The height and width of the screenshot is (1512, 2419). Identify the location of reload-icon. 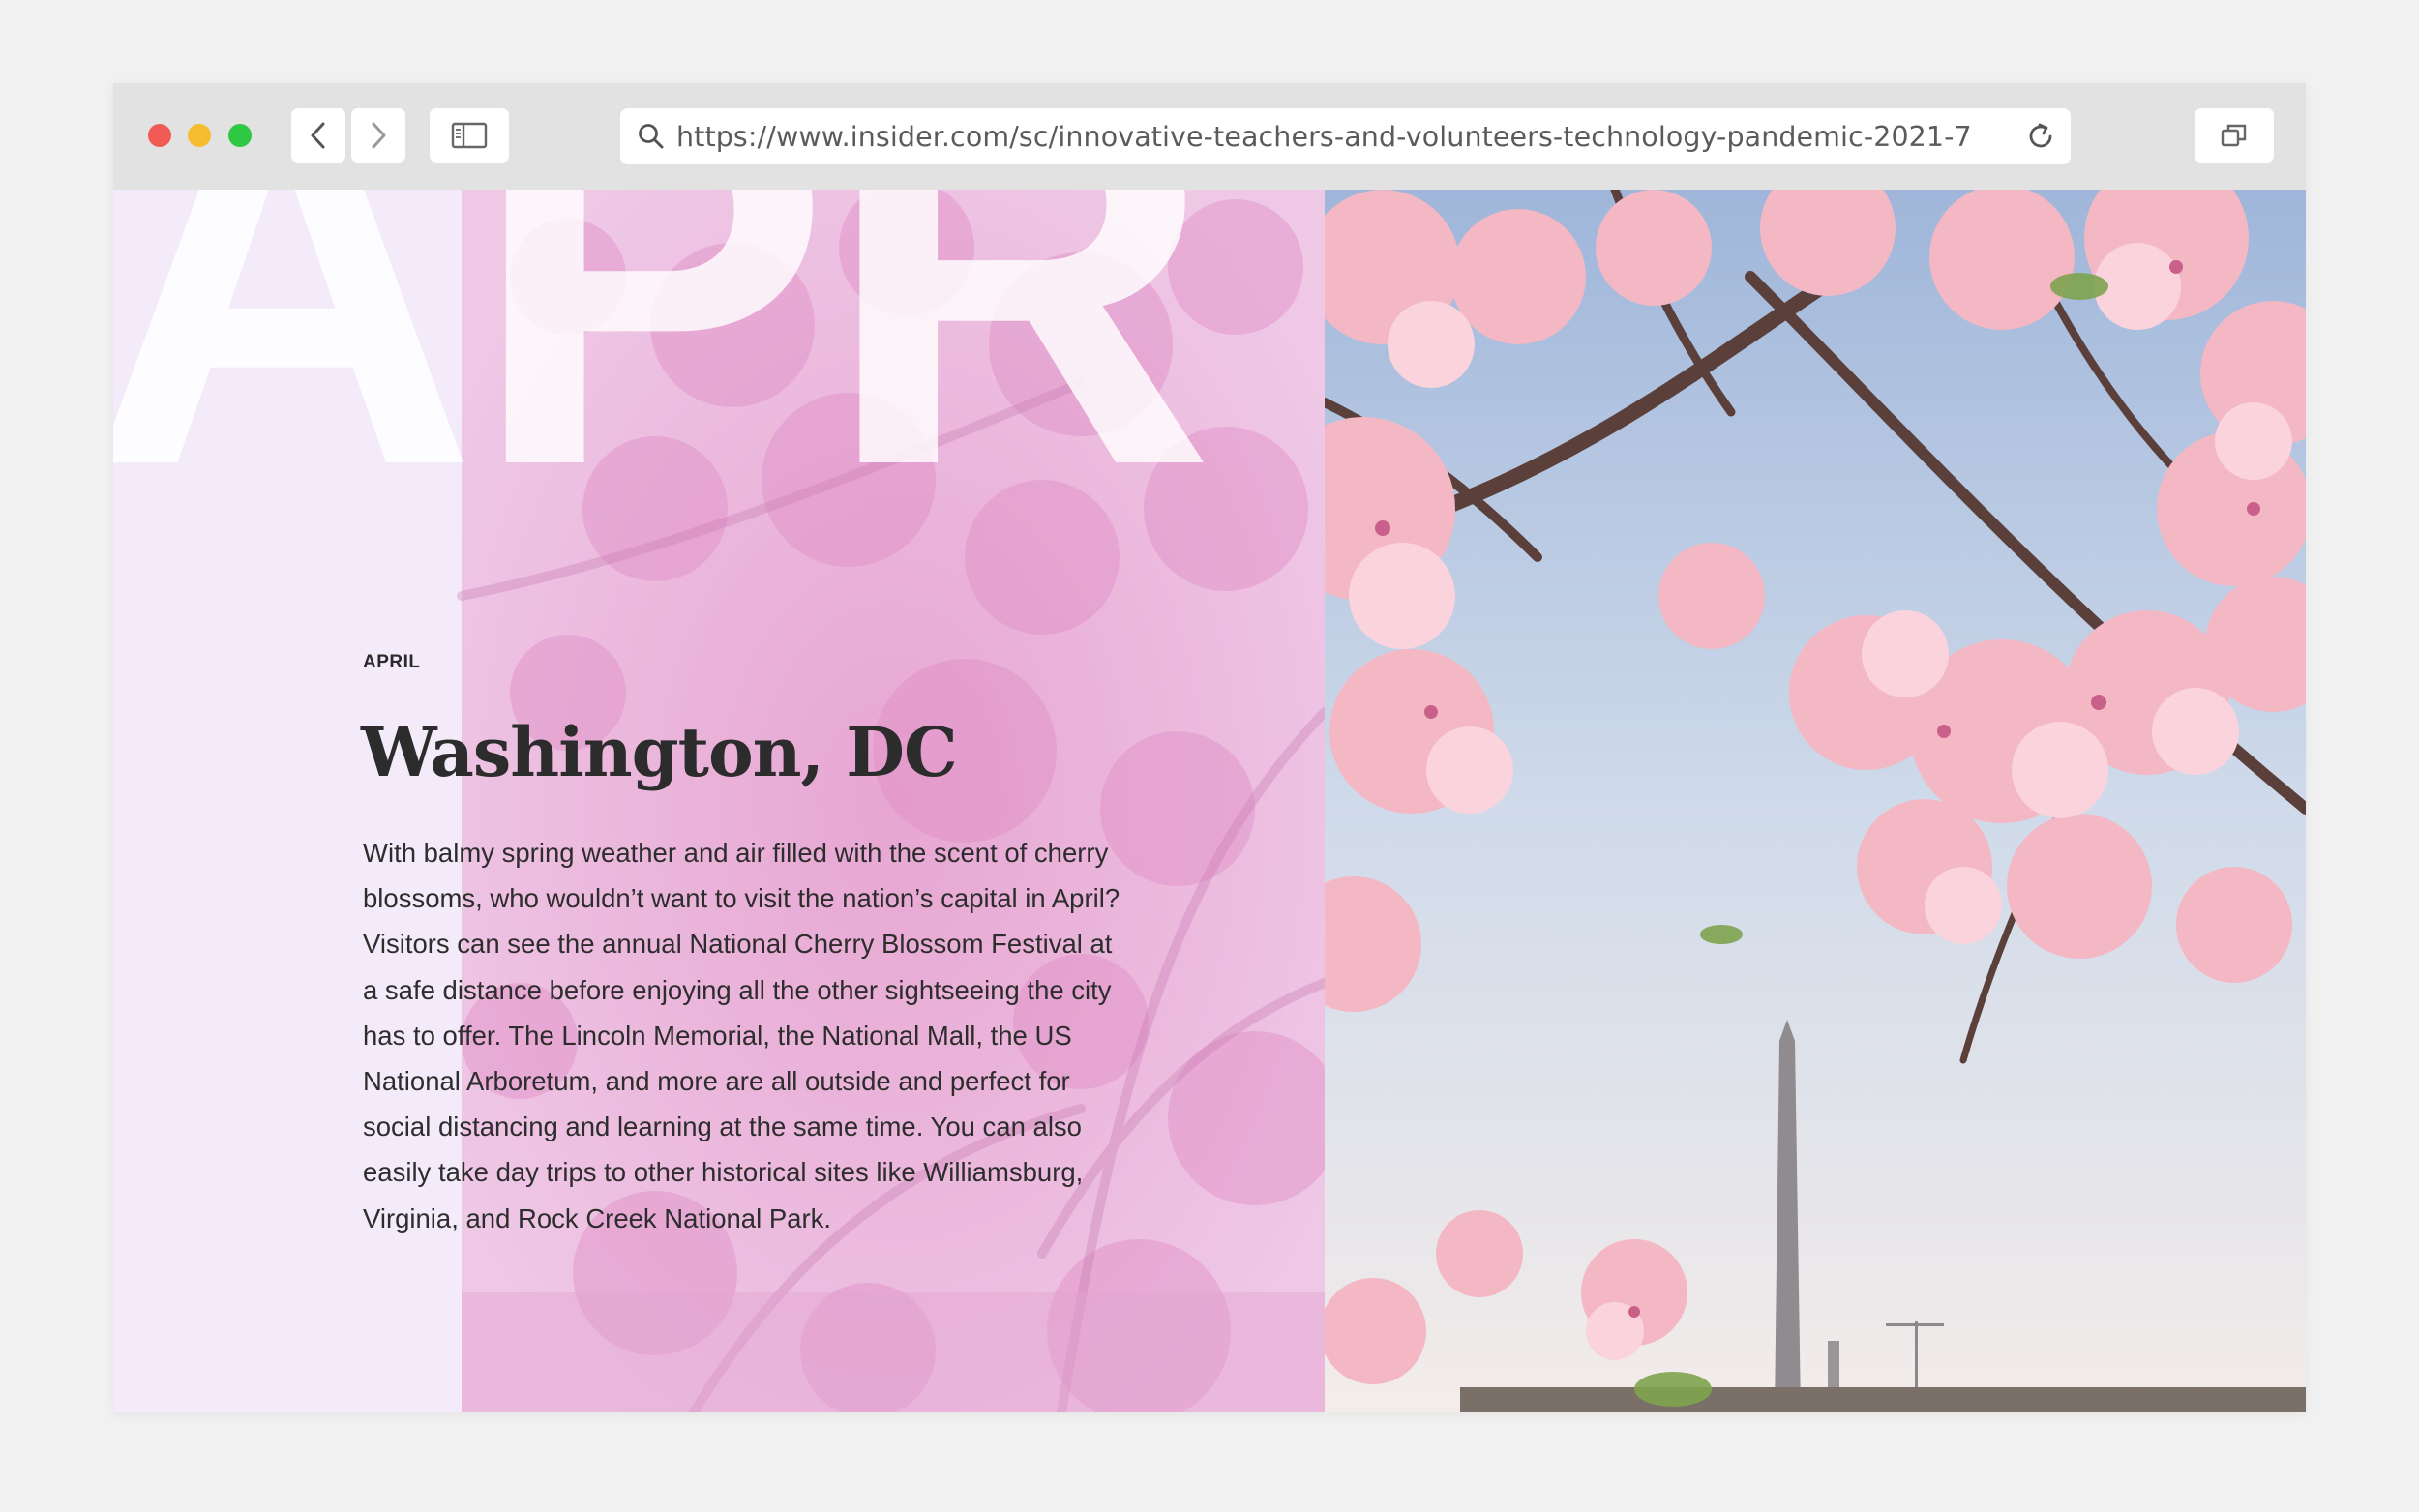
(2041, 137).